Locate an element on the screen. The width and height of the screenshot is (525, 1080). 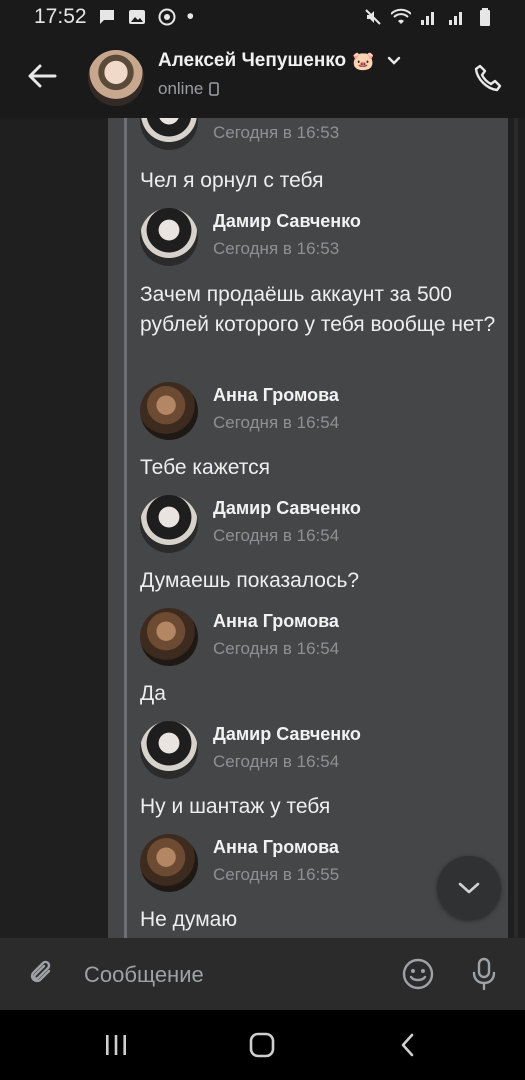
attach-button is located at coordinates (42, 974).